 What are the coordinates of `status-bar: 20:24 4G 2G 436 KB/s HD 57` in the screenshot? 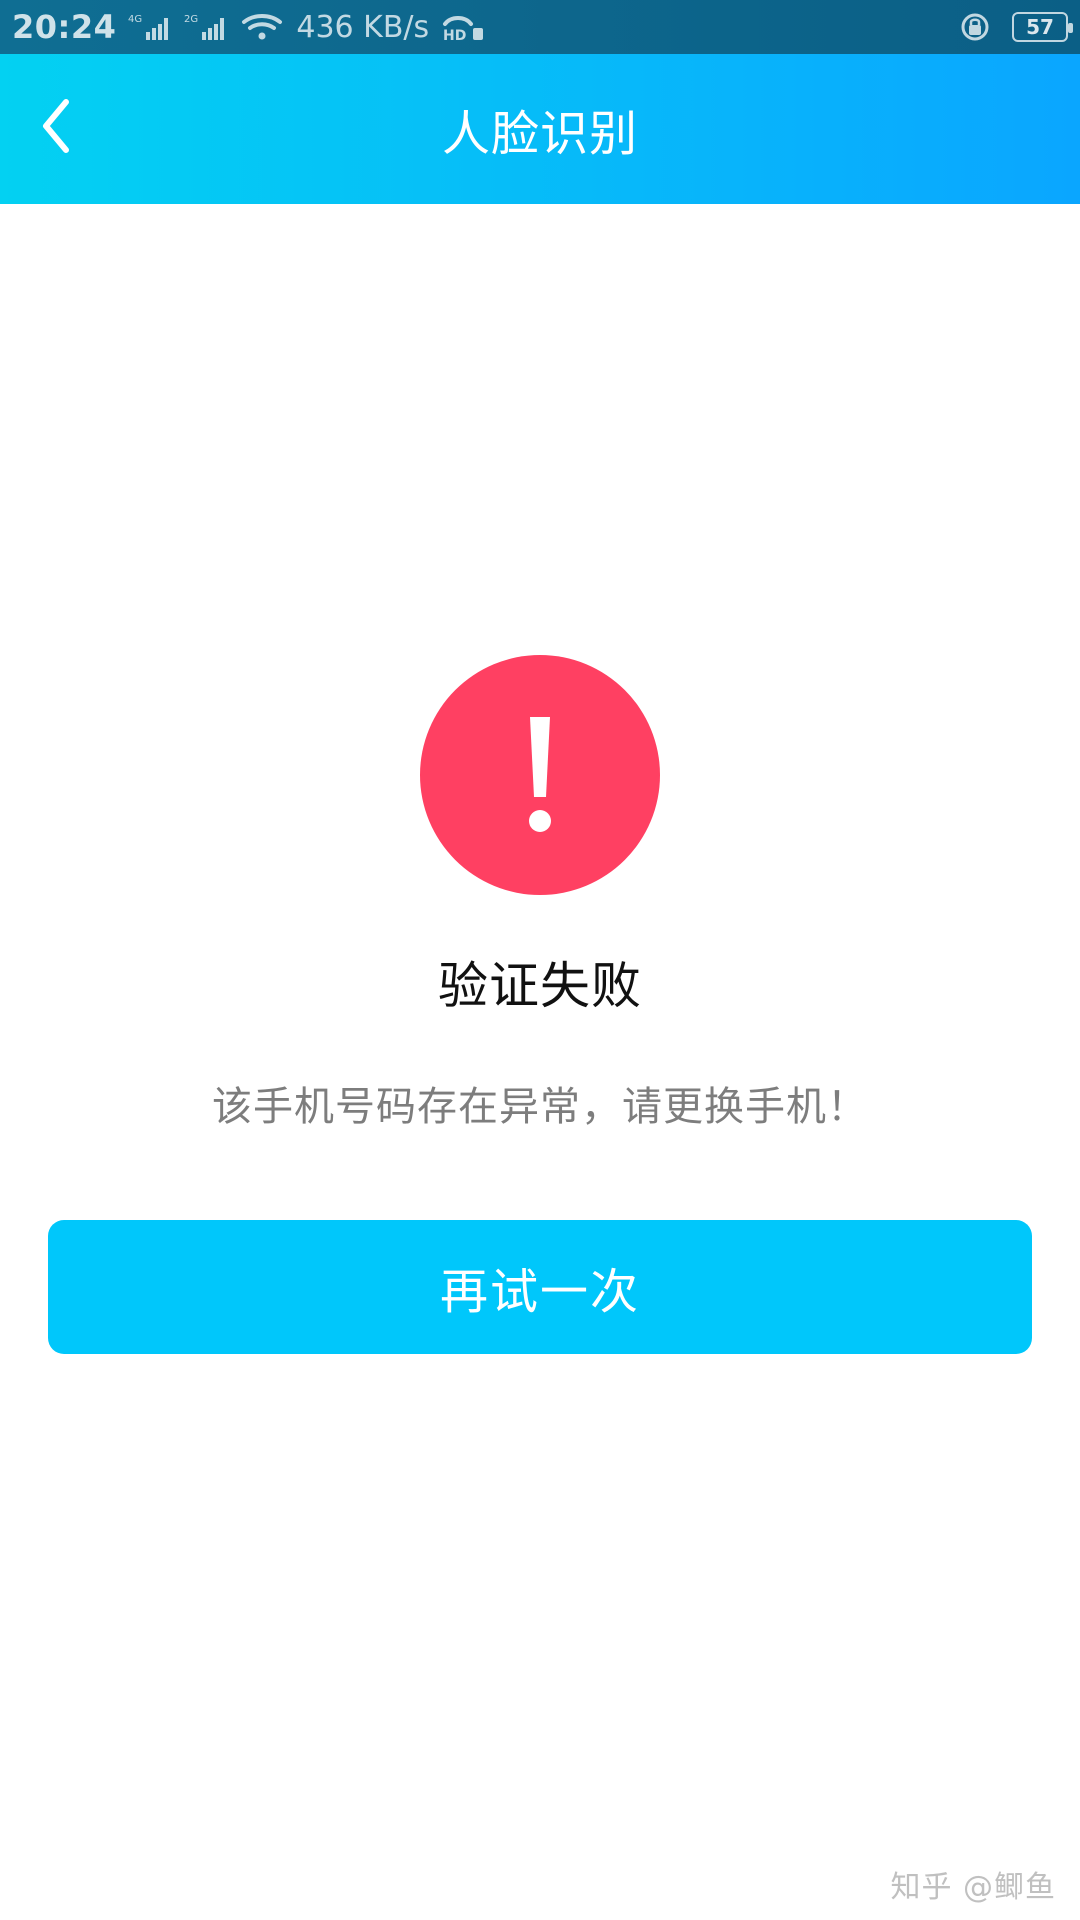 It's located at (540, 27).